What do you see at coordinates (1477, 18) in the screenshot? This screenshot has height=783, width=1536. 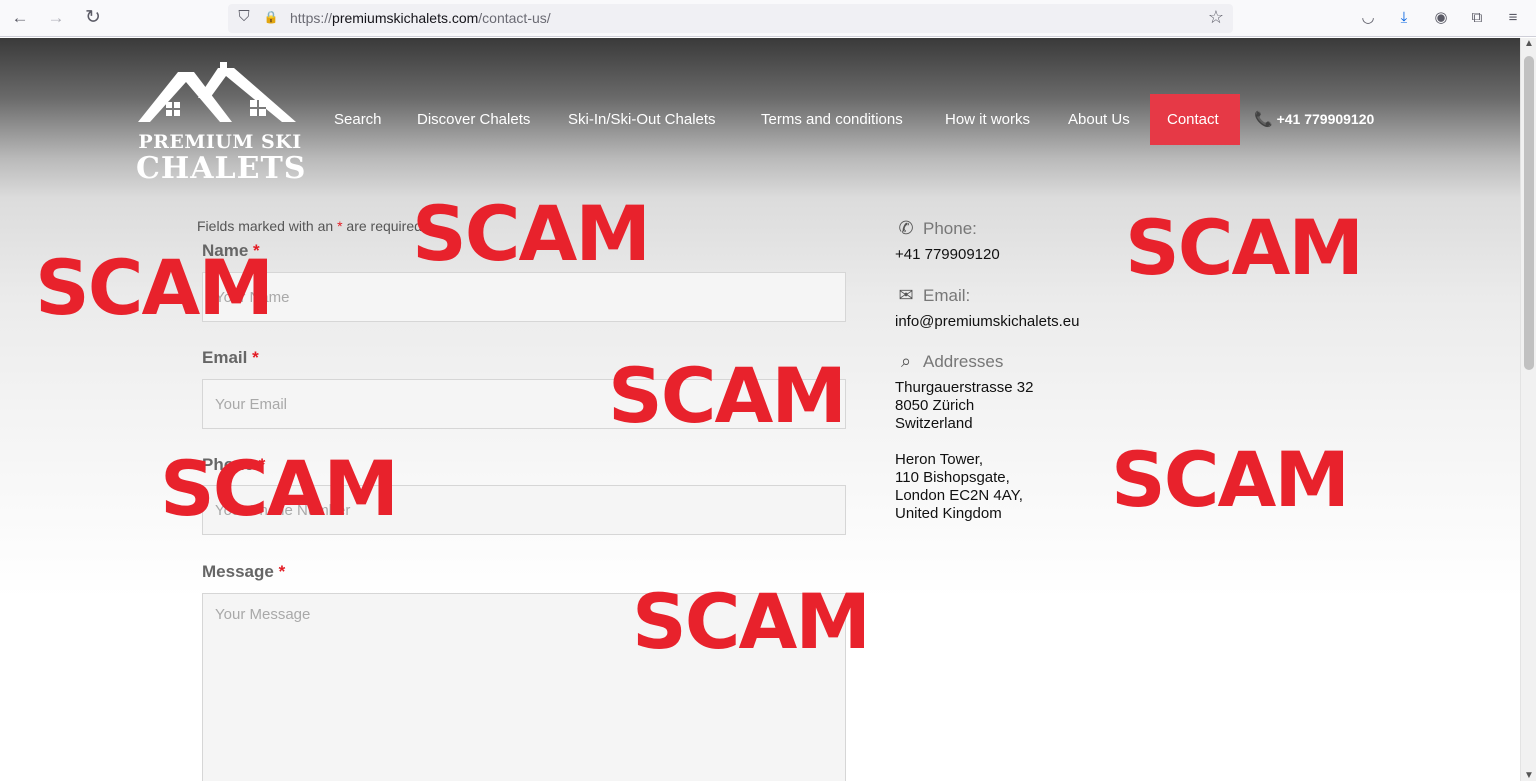 I see `extensions-icon: ⧉` at bounding box center [1477, 18].